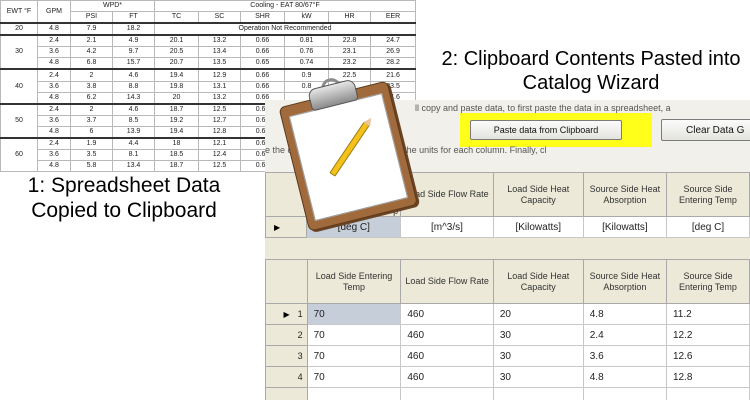 This screenshot has height=400, width=750. Describe the element at coordinates (176, 17) in the screenshot. I see `sheet-header-cell: TC` at that location.